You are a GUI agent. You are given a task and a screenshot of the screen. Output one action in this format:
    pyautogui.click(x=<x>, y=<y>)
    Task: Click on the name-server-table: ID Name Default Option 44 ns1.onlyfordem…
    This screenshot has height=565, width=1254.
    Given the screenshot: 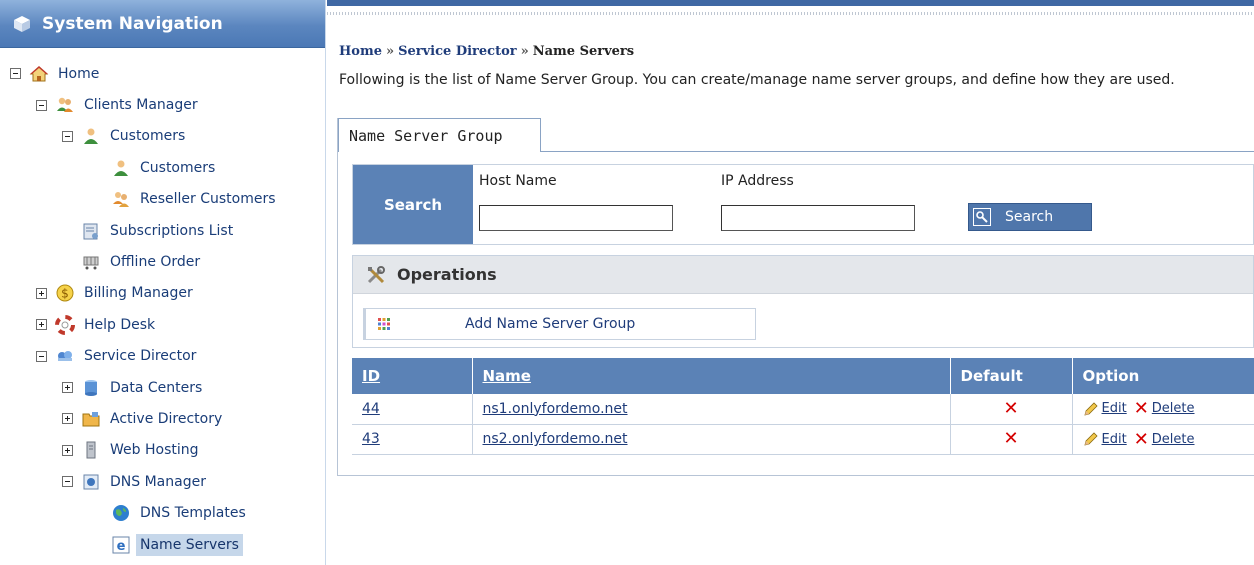 What is the action you would take?
    pyautogui.click(x=803, y=406)
    